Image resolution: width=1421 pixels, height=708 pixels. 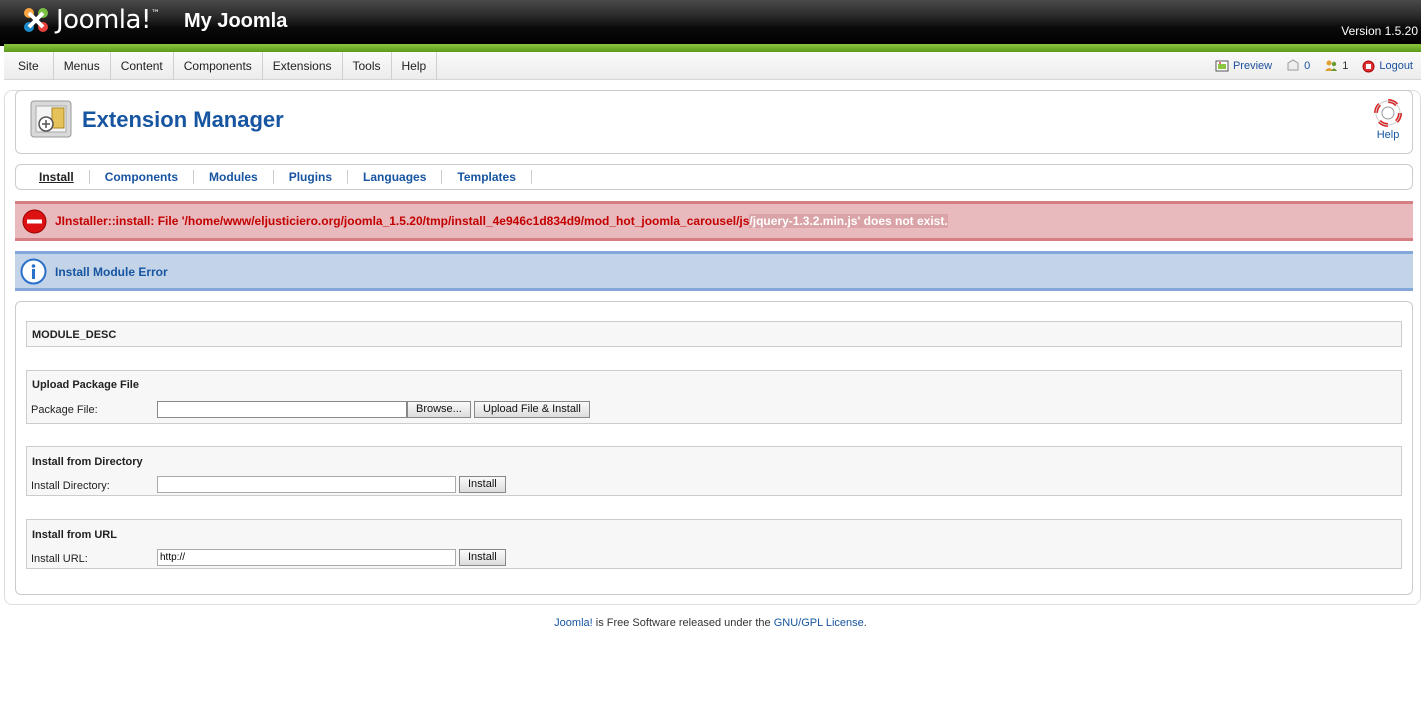 I want to click on install-directory-label: Install Directory:, so click(x=70, y=486).